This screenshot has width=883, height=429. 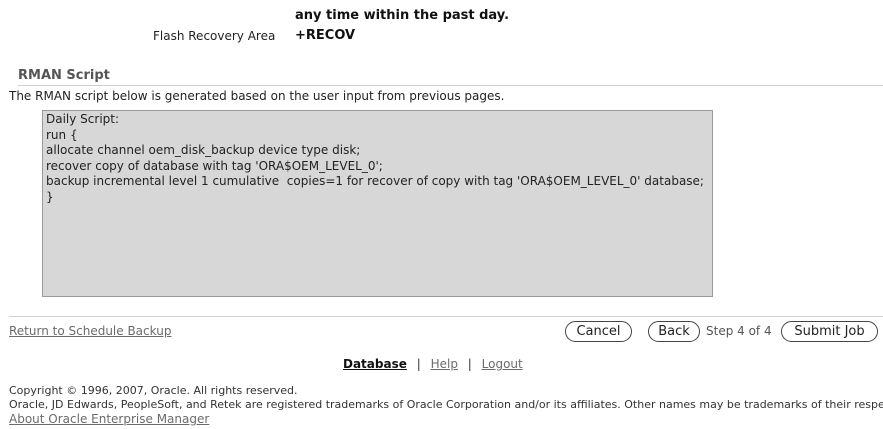 What do you see at coordinates (325, 35) in the screenshot?
I see `flash-recovery-area-value: +RECOV` at bounding box center [325, 35].